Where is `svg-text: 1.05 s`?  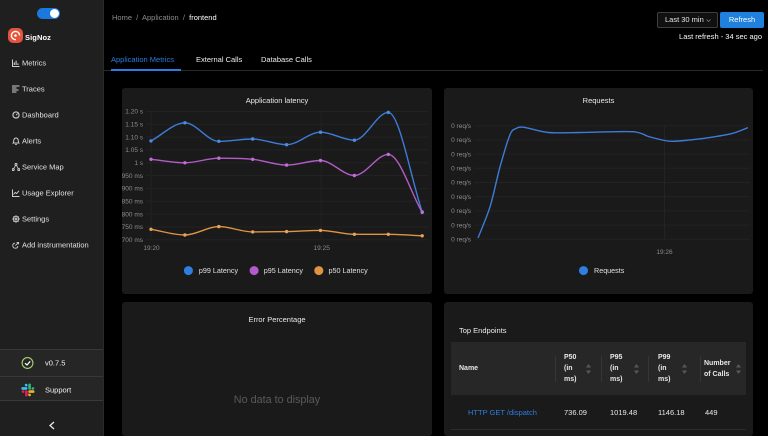
svg-text: 1.05 s is located at coordinates (134, 150).